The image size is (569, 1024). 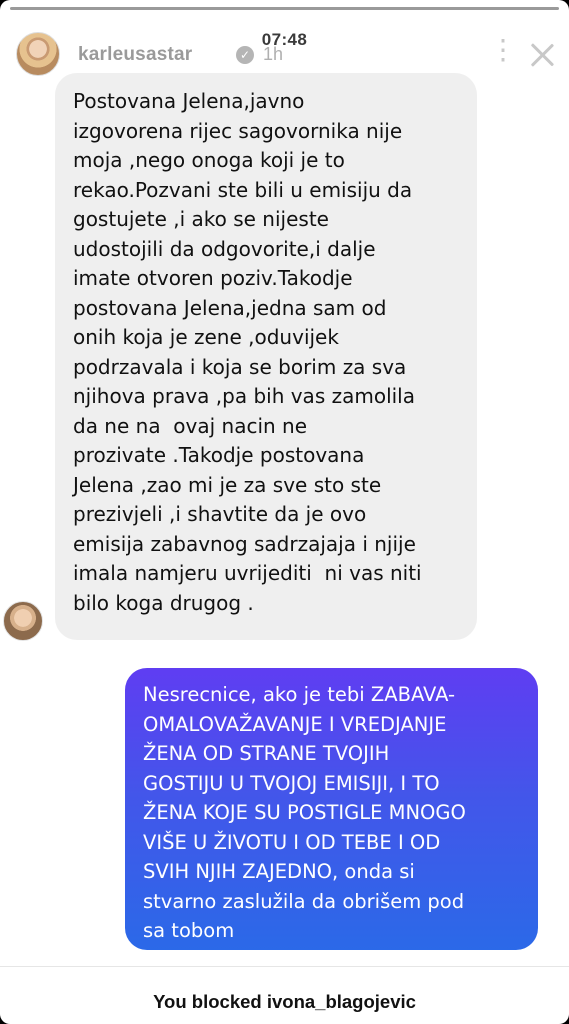 What do you see at coordinates (245, 55) in the screenshot?
I see `verified-badge-icon: ✓` at bounding box center [245, 55].